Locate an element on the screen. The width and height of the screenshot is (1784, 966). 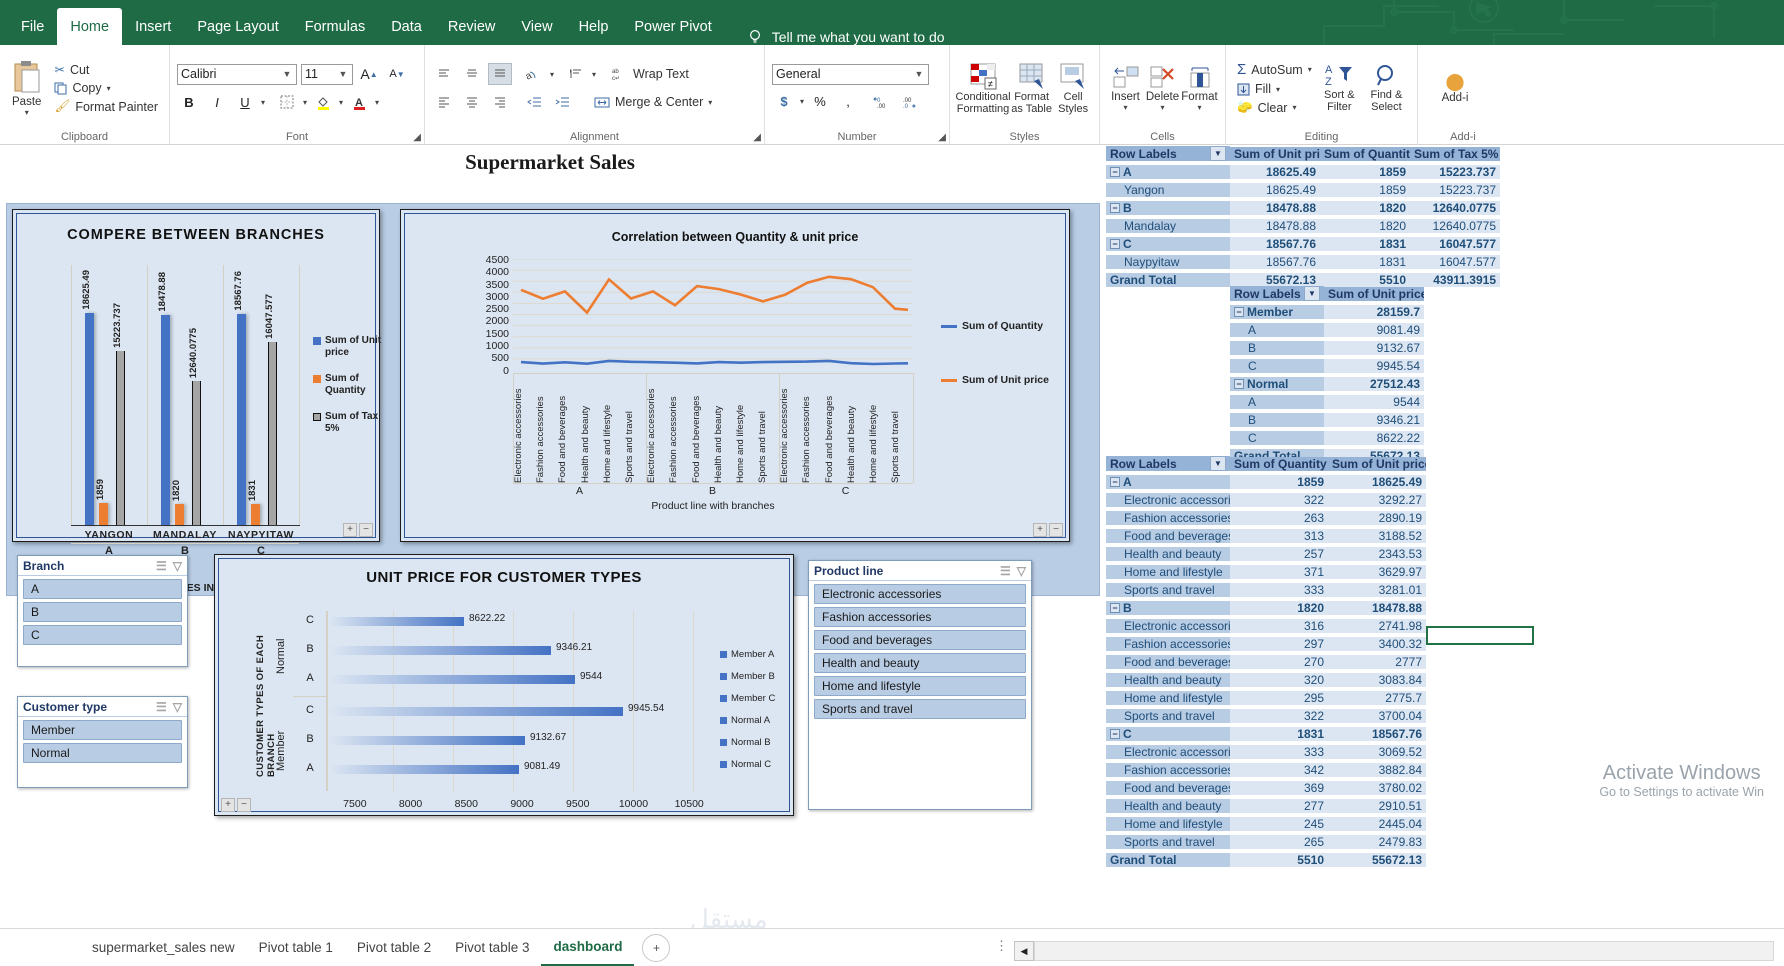
fill-button: Fill ▾ is located at coordinates (1274, 89).